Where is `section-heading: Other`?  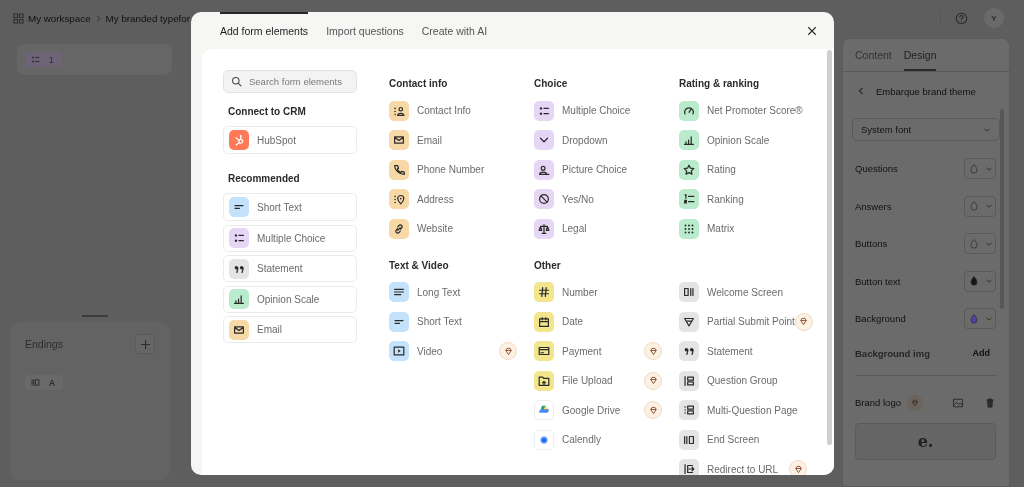 section-heading: Other is located at coordinates (548, 265).